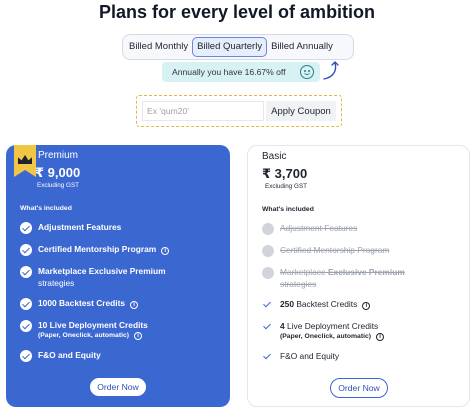  What do you see at coordinates (302, 47) in the screenshot?
I see `billing-annually-option: Billed Annually` at bounding box center [302, 47].